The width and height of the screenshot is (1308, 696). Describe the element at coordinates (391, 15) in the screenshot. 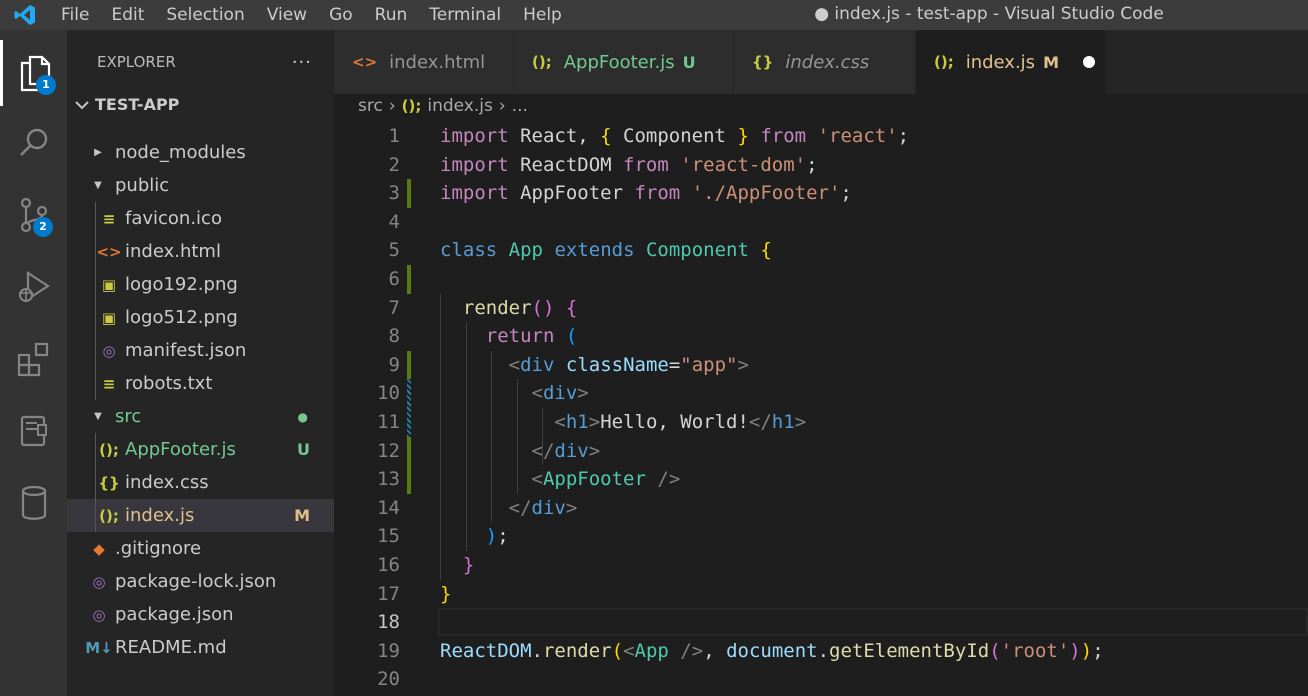

I see `menu-run: Run` at that location.